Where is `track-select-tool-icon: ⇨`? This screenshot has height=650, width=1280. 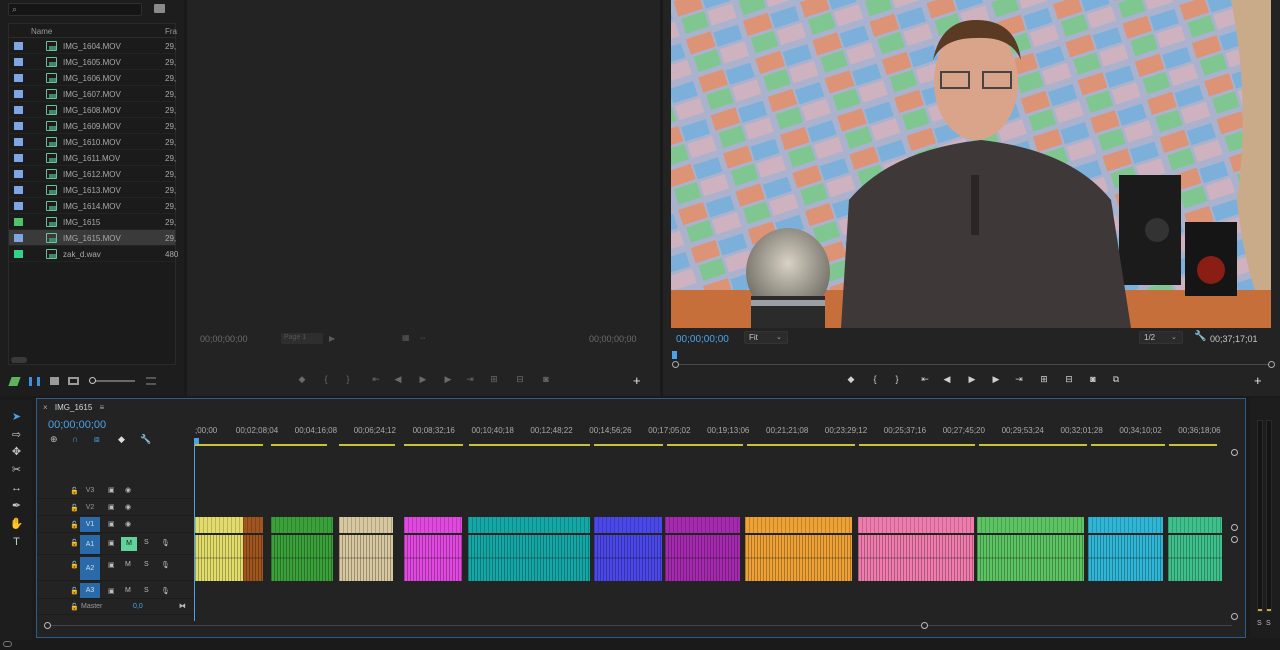
track-select-tool-icon: ⇨ is located at coordinates (16, 435).